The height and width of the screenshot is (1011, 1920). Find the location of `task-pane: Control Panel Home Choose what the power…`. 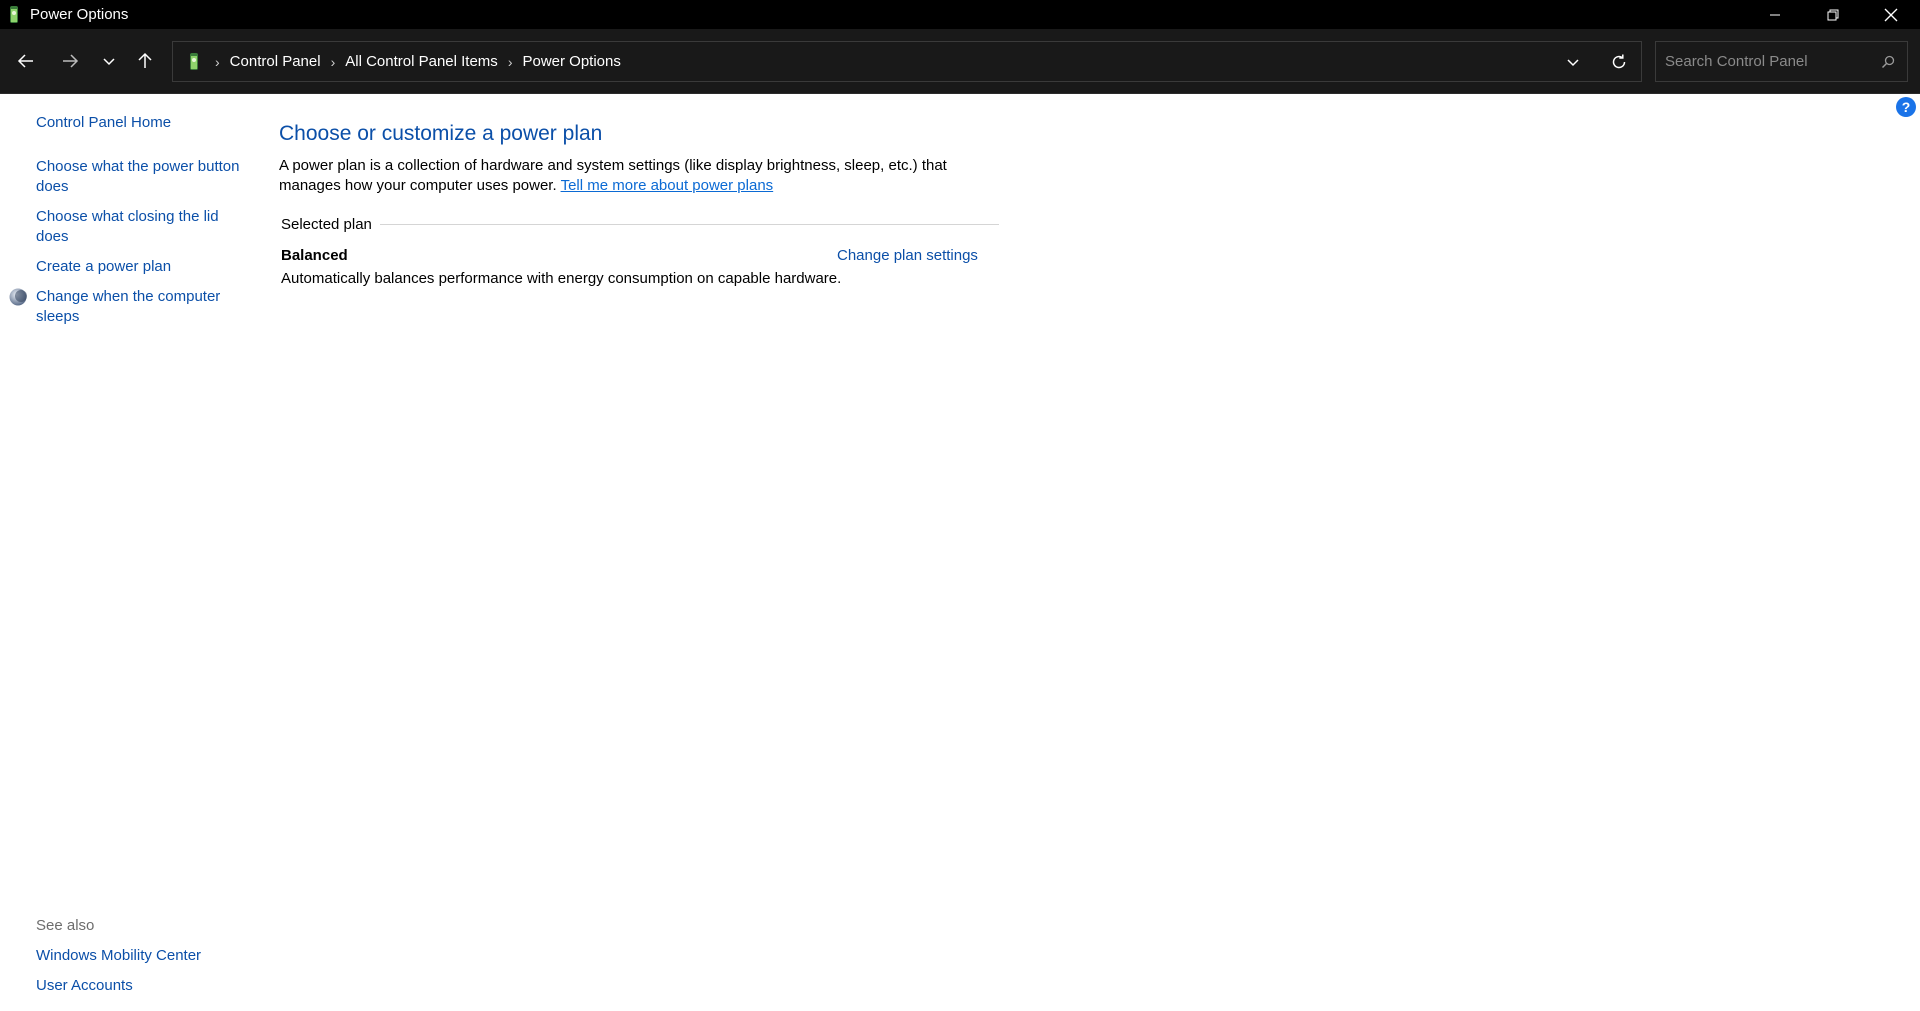

task-pane: Control Panel Home Choose what the power… is located at coordinates (130, 552).